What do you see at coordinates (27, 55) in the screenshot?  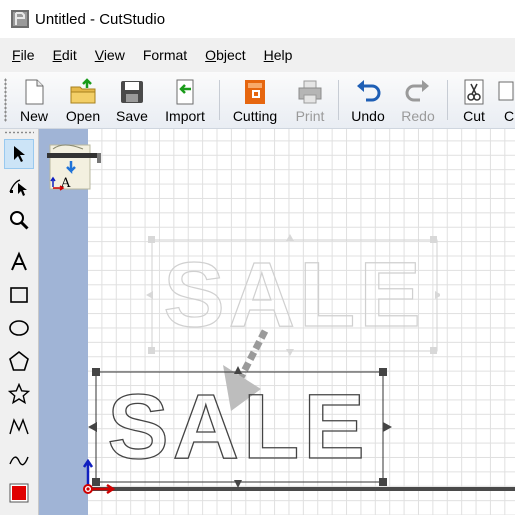 I see `menu-file-label: ile` at bounding box center [27, 55].